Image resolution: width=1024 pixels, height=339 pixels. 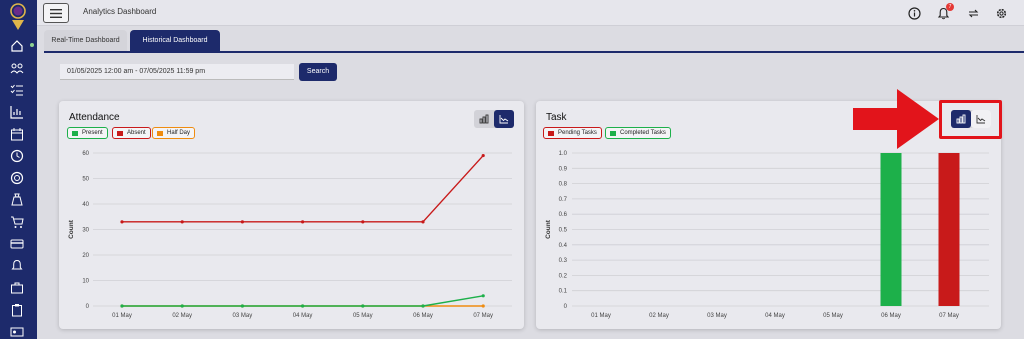 I want to click on x-tick-label: 04 May, so click(x=775, y=316).